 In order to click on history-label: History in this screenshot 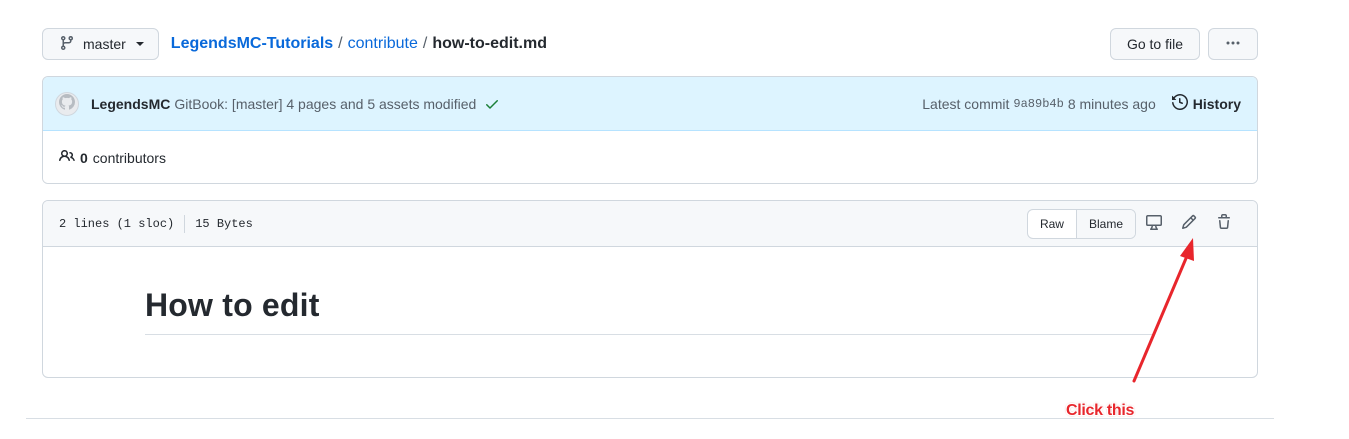, I will do `click(1216, 103)`.